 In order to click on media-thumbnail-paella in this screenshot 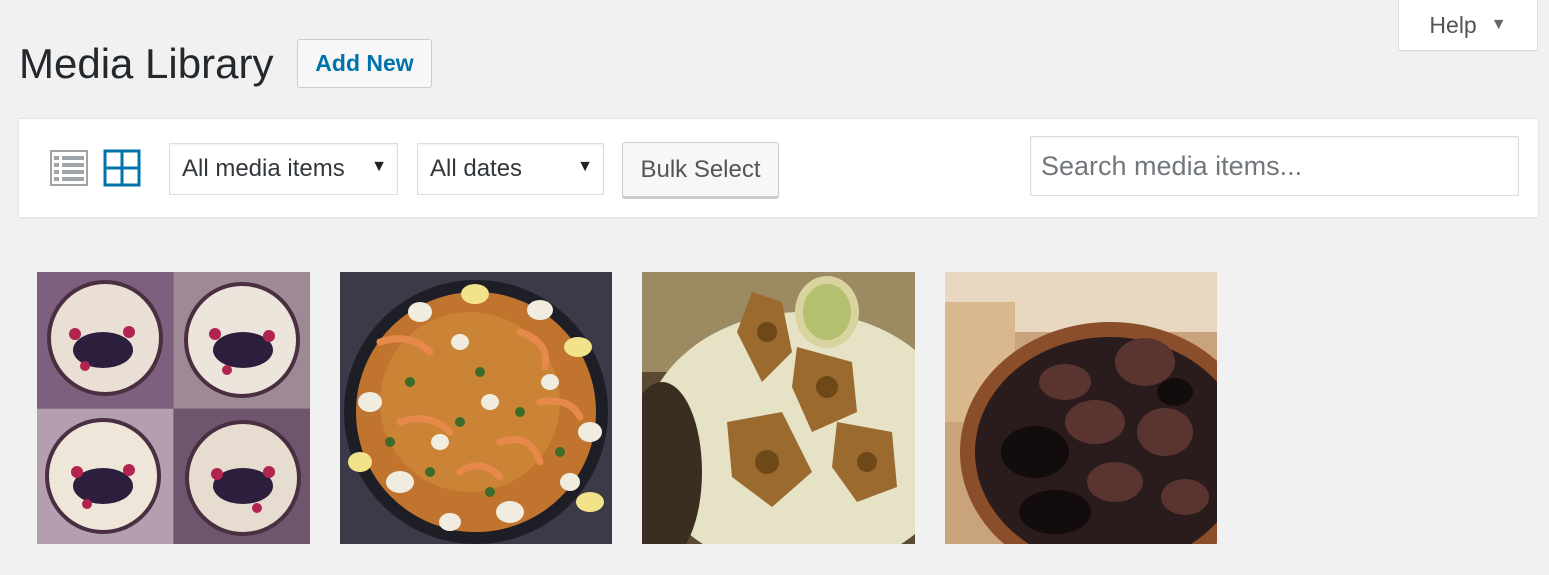, I will do `click(476, 408)`.